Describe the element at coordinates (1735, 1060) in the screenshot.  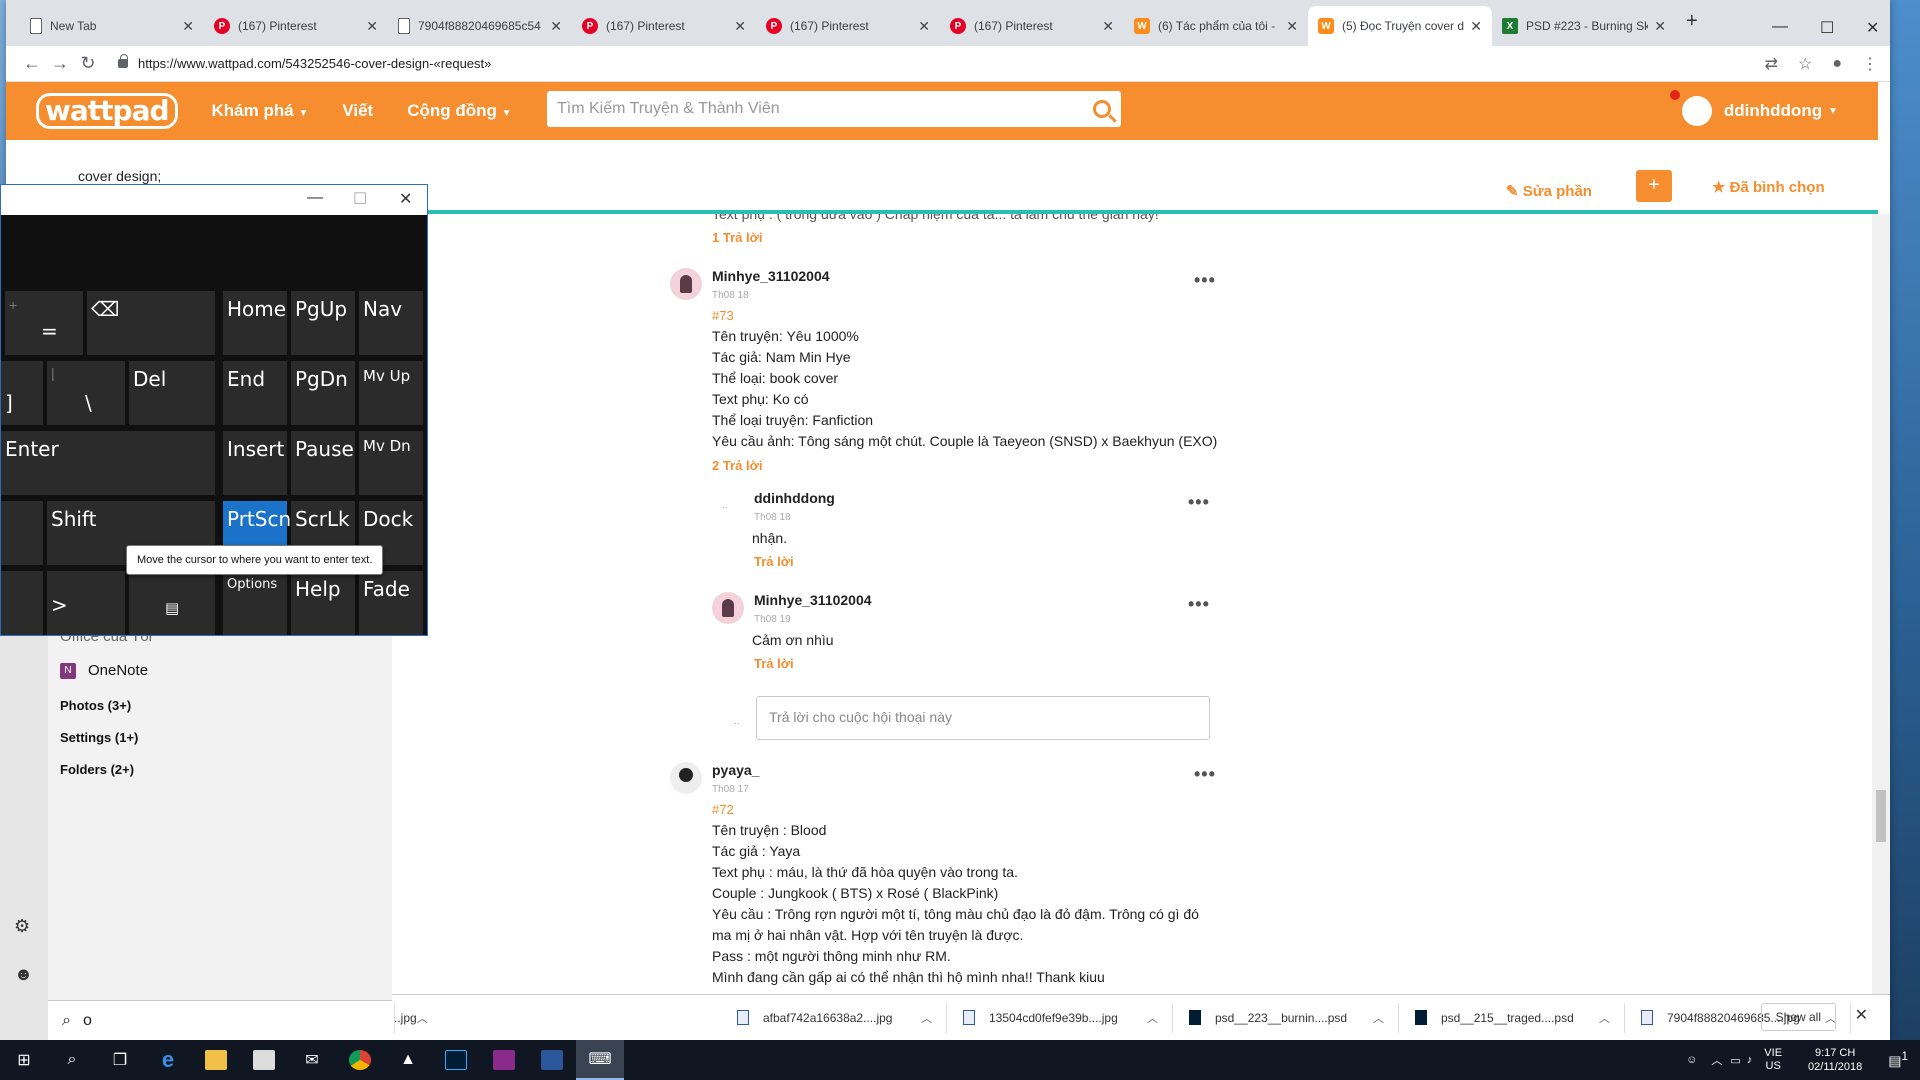
I see `network-icon: ▭` at that location.